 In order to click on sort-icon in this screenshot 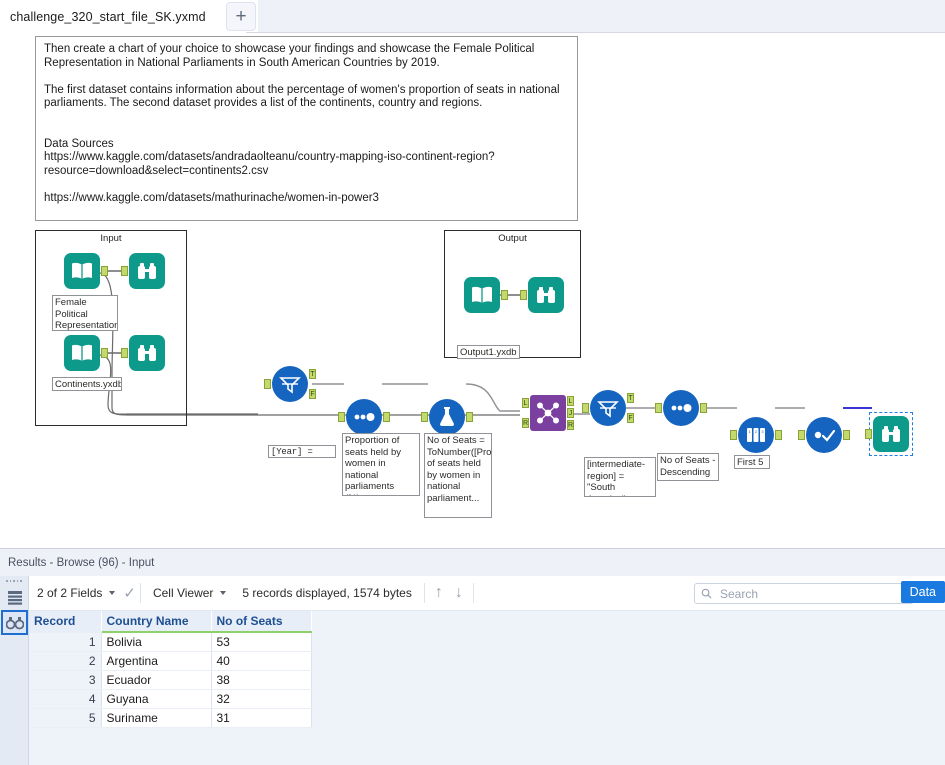, I will do `click(681, 408)`.